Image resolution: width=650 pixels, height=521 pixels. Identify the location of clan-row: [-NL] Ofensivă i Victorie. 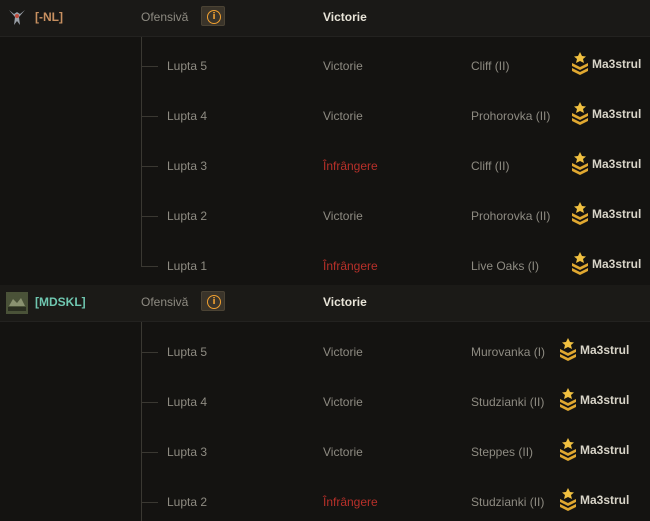
(325, 18).